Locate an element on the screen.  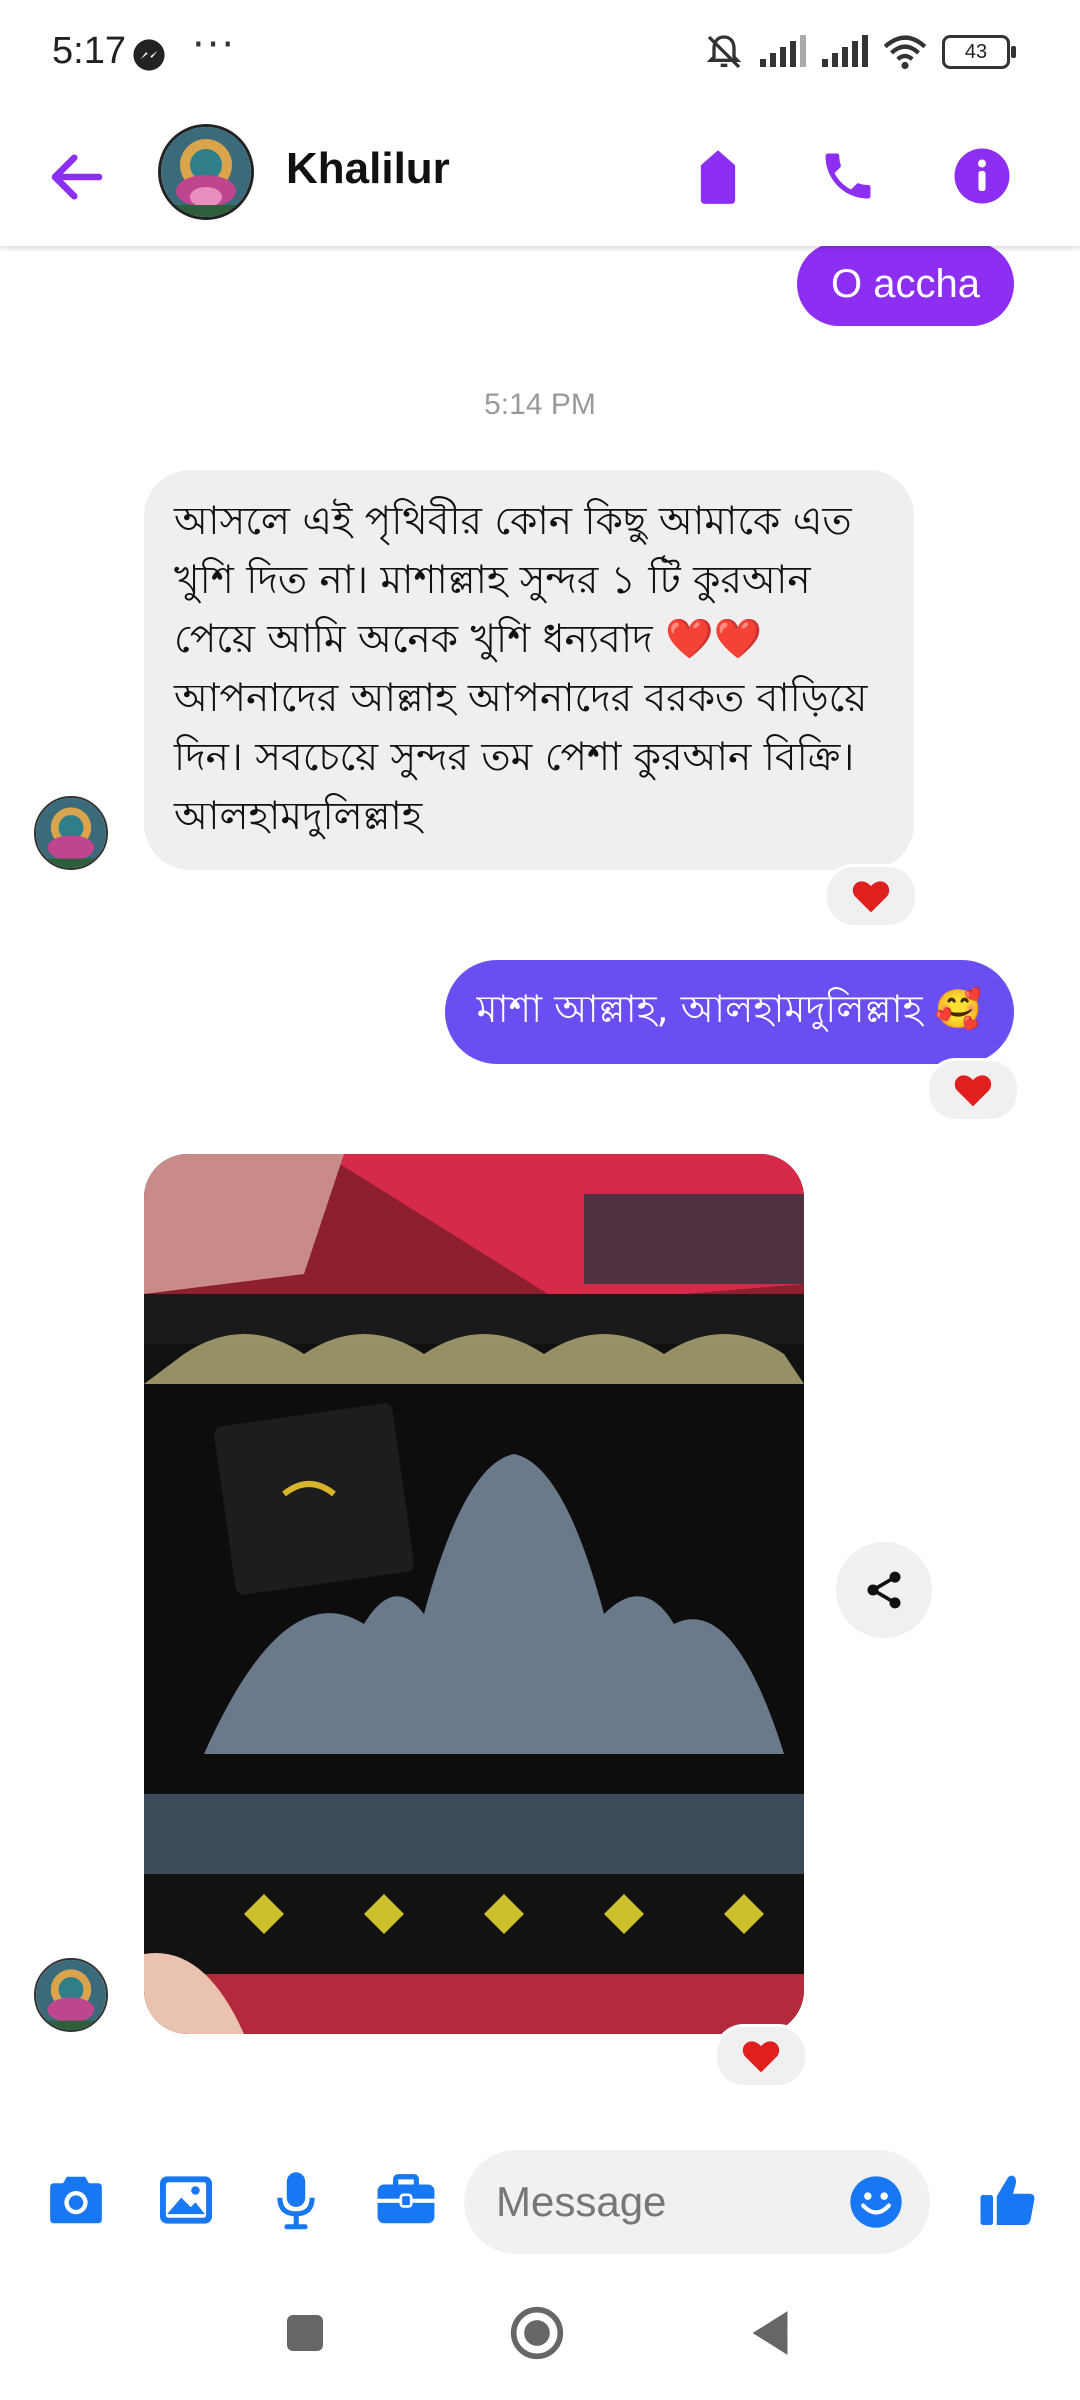
share-button is located at coordinates (884, 1590).